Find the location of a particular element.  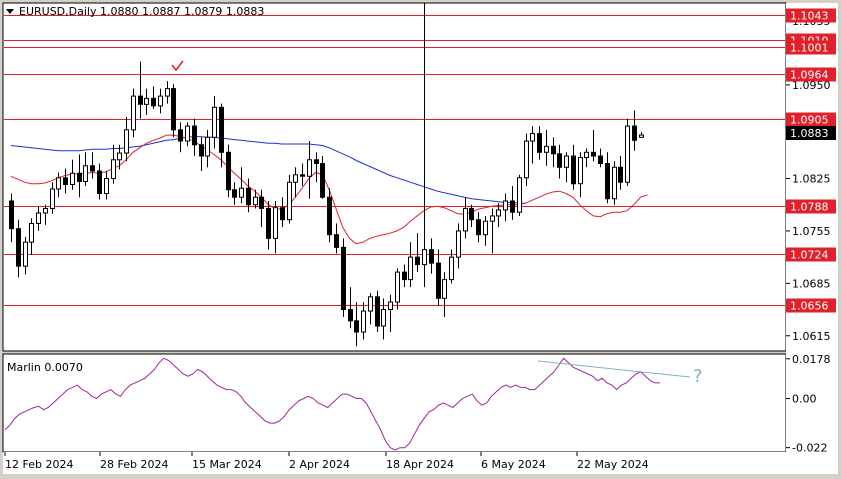

price-tick-label: 1.0685 is located at coordinates (811, 283).